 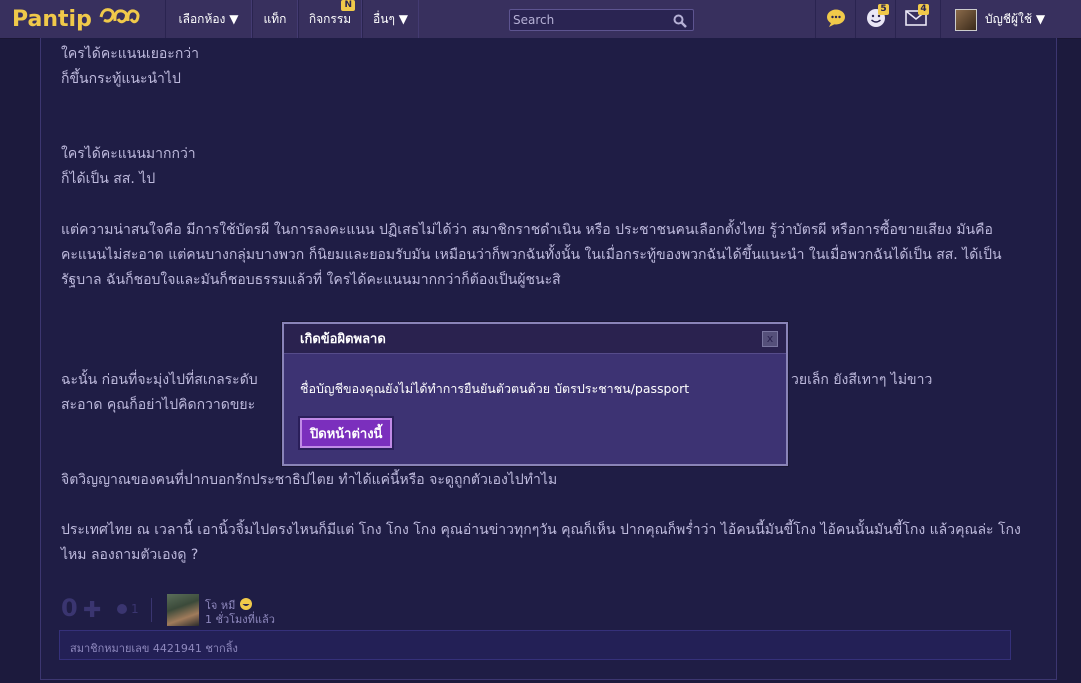 What do you see at coordinates (343, 339) in the screenshot?
I see `dialog-title: เกิดข้อผิดพลาด` at bounding box center [343, 339].